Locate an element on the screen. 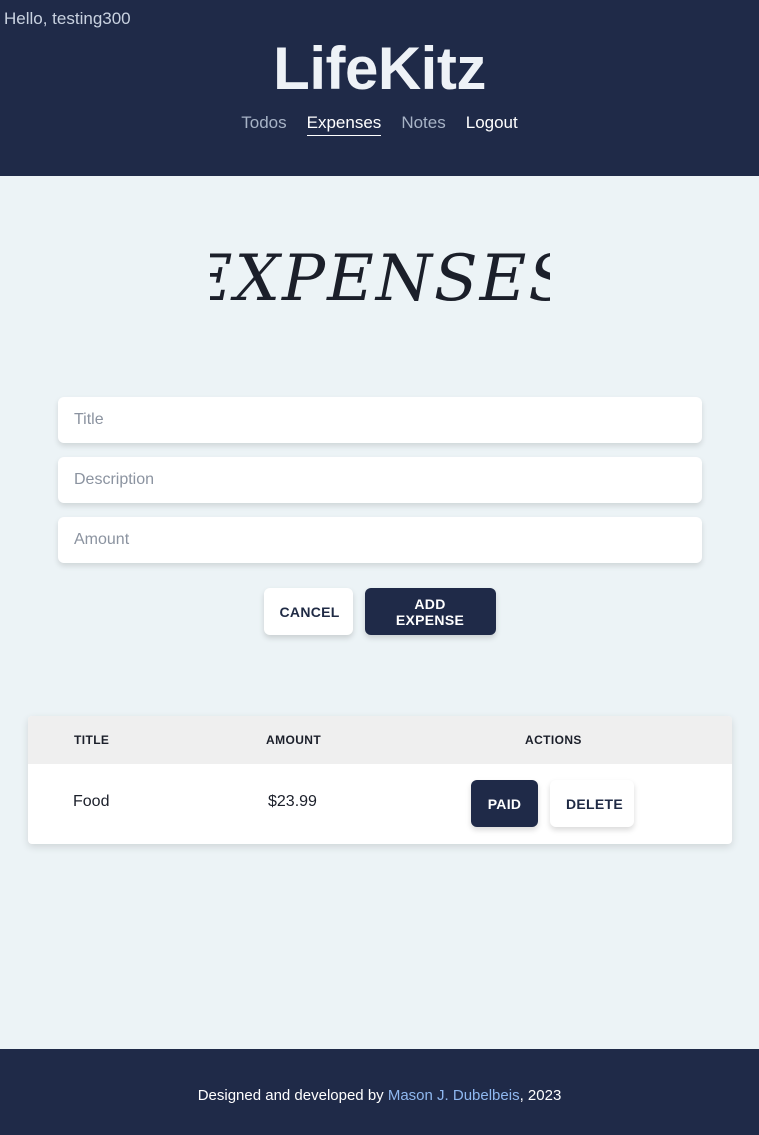  title-input is located at coordinates (380, 420).